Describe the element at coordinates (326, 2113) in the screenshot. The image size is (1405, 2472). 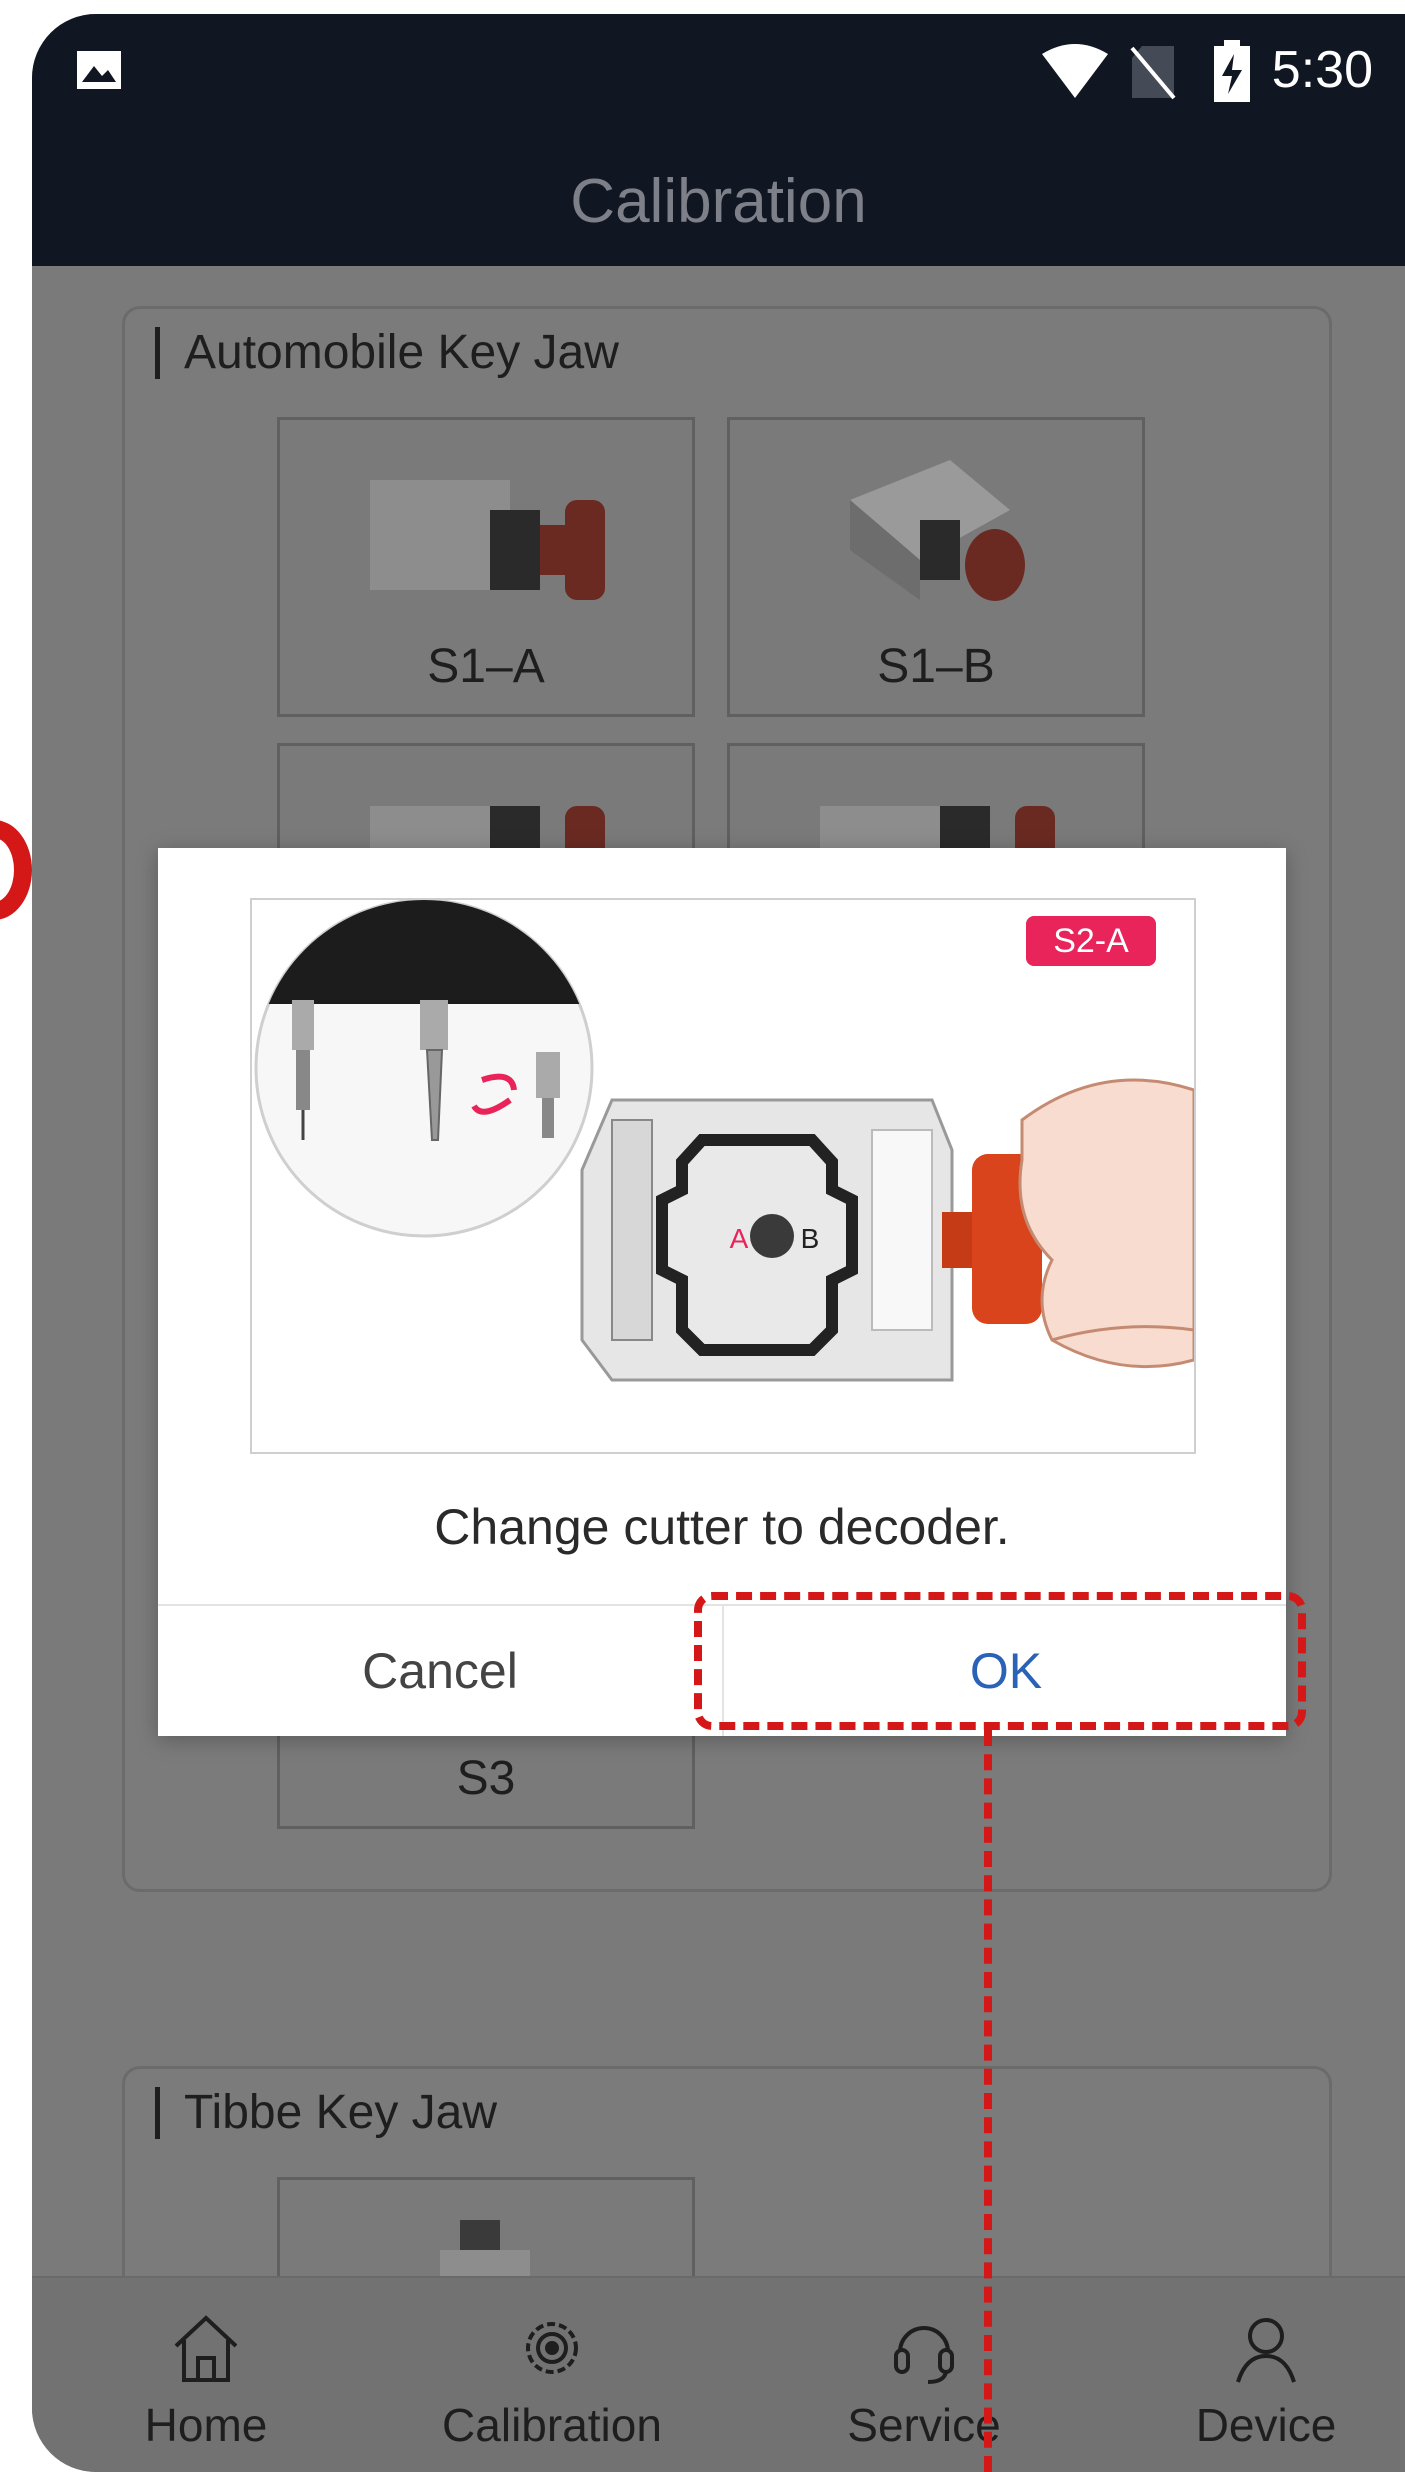
I see `section-title: Tibbe Key Jaw` at that location.